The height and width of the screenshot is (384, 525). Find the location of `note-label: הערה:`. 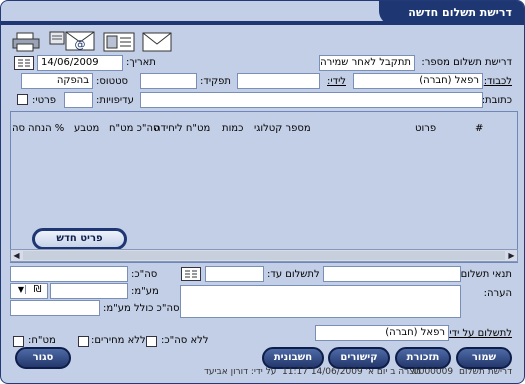

note-label: הערה: is located at coordinates (497, 293).